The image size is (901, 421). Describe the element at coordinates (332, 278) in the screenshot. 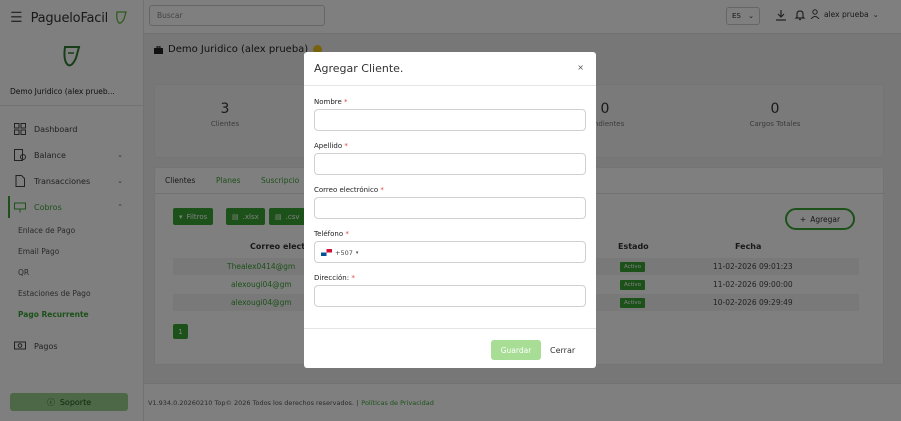

I see `label-text: Dirección:` at that location.